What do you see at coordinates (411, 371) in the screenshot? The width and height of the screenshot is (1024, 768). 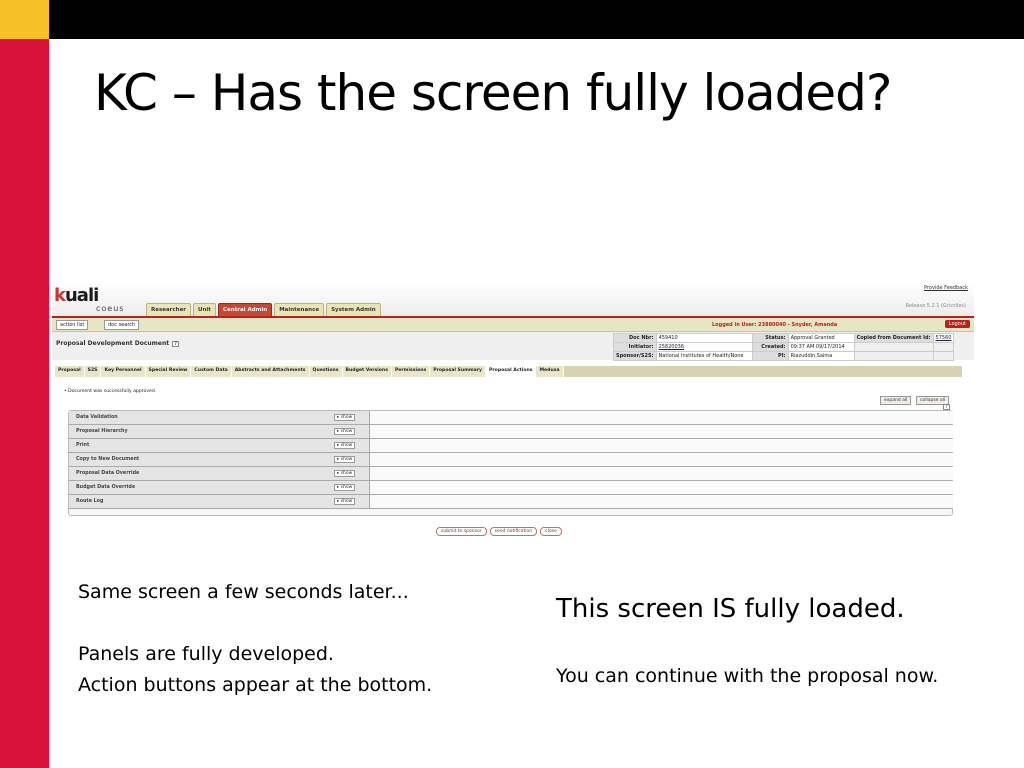 I see `tab-permissions: Permissions` at bounding box center [411, 371].